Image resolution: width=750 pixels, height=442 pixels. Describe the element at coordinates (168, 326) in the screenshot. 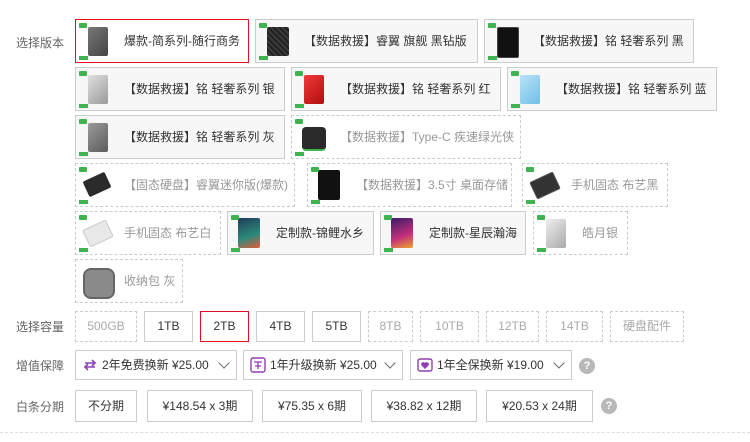

I see `capacity-1tb: 1TB` at that location.